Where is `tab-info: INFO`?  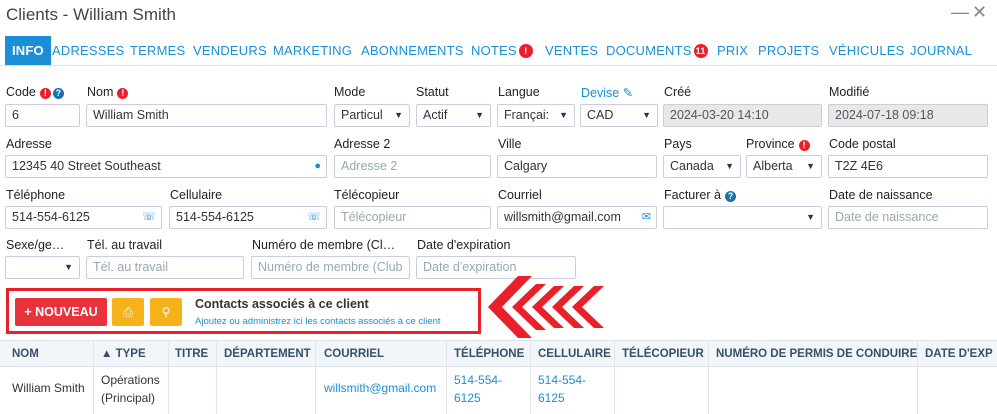
tab-info: INFO is located at coordinates (28, 50).